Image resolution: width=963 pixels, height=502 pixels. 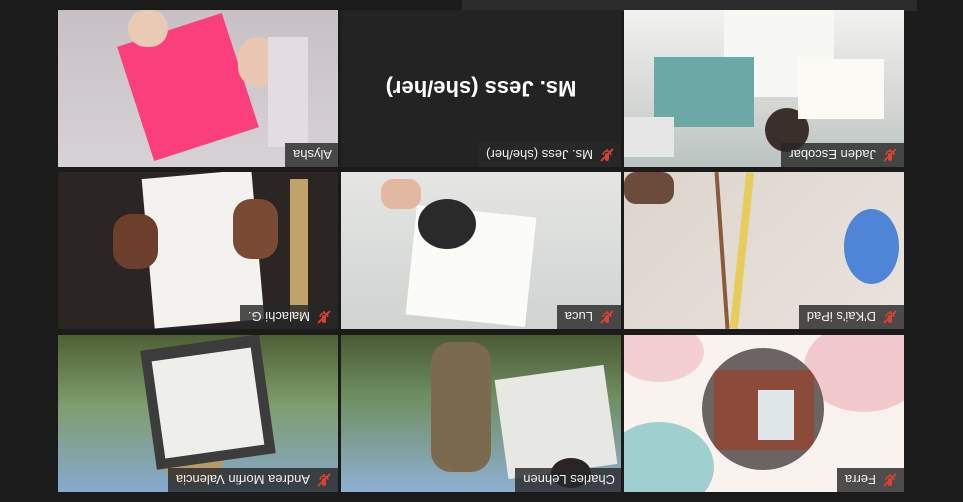 I want to click on participant-name: Ferra, so click(x=860, y=480).